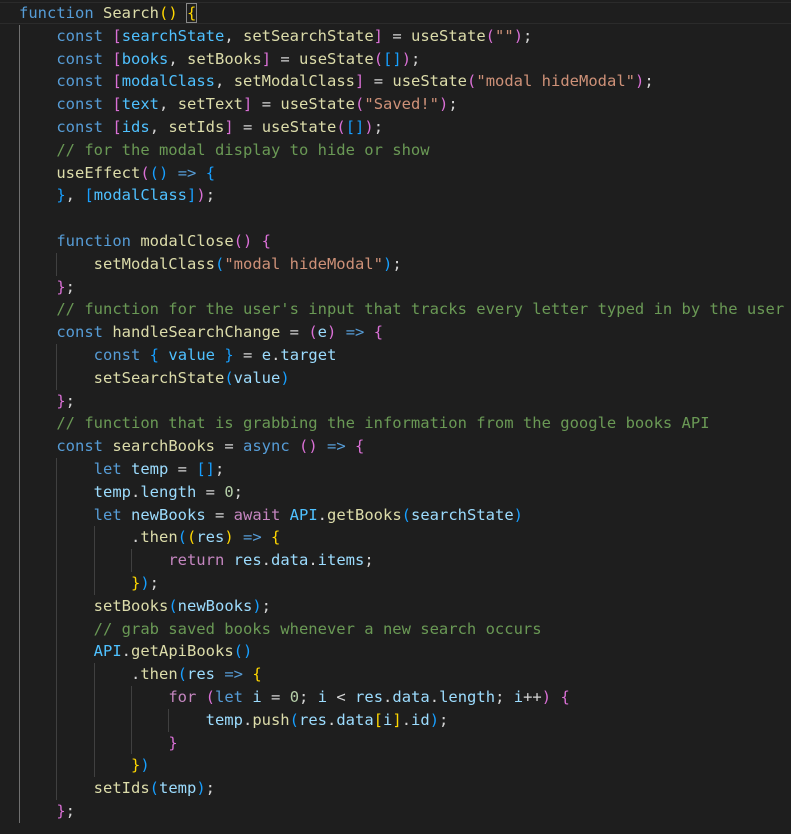 The height and width of the screenshot is (834, 791). I want to click on code-line: setBooks(newBooks);, so click(401, 606).